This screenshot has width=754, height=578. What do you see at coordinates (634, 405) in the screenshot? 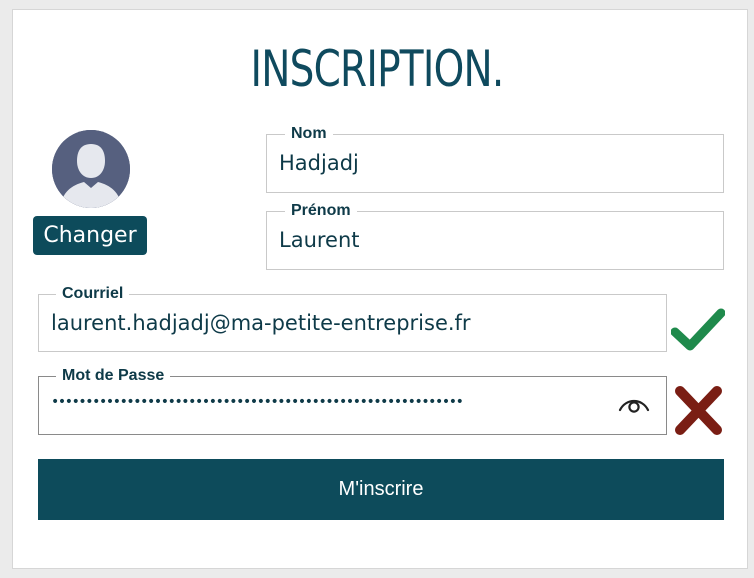
I see `eye-icon` at bounding box center [634, 405].